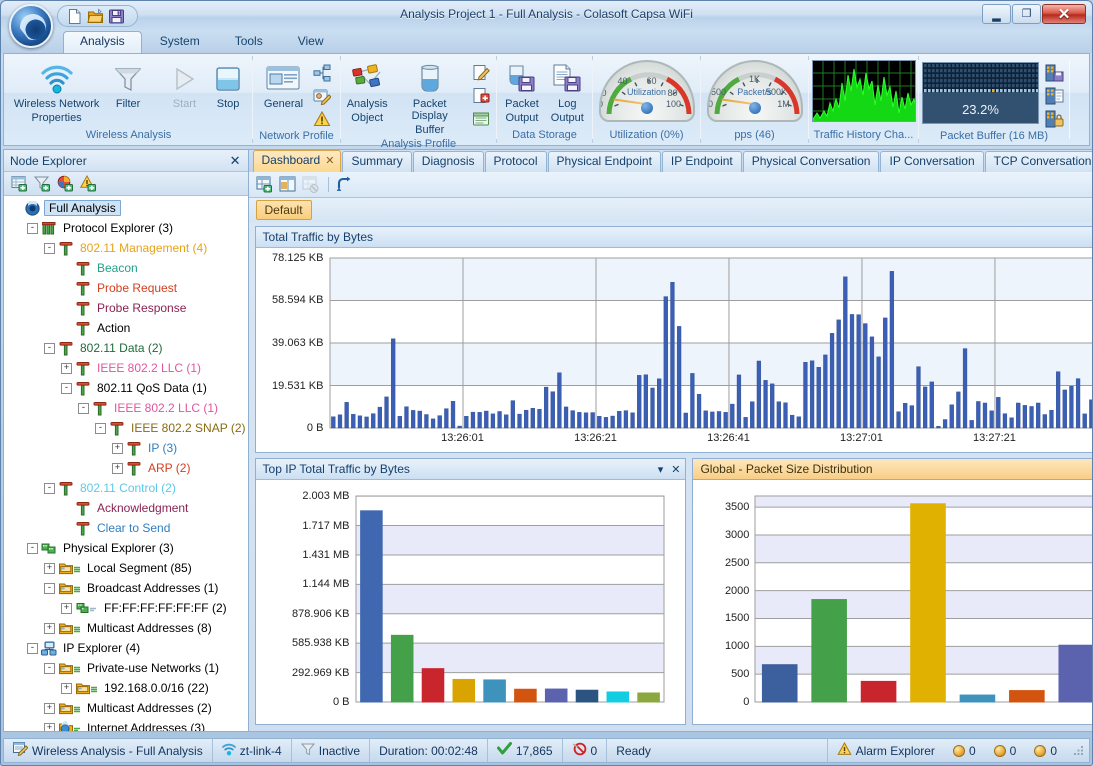  Describe the element at coordinates (127, 268) in the screenshot. I see `tree-node: Beacon` at that location.